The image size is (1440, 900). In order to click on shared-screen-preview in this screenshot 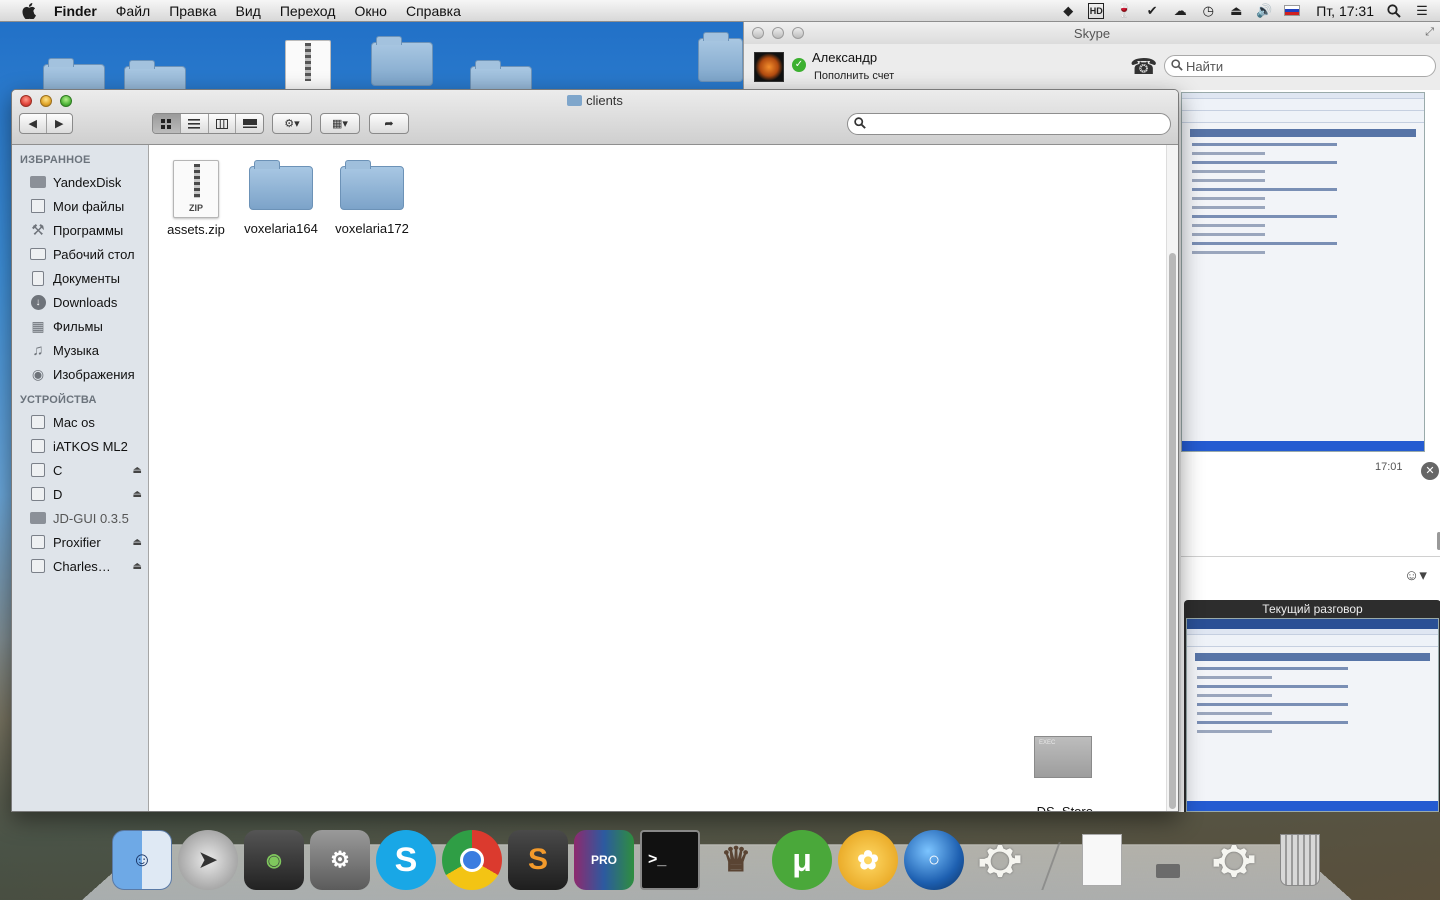, I will do `click(1303, 272)`.